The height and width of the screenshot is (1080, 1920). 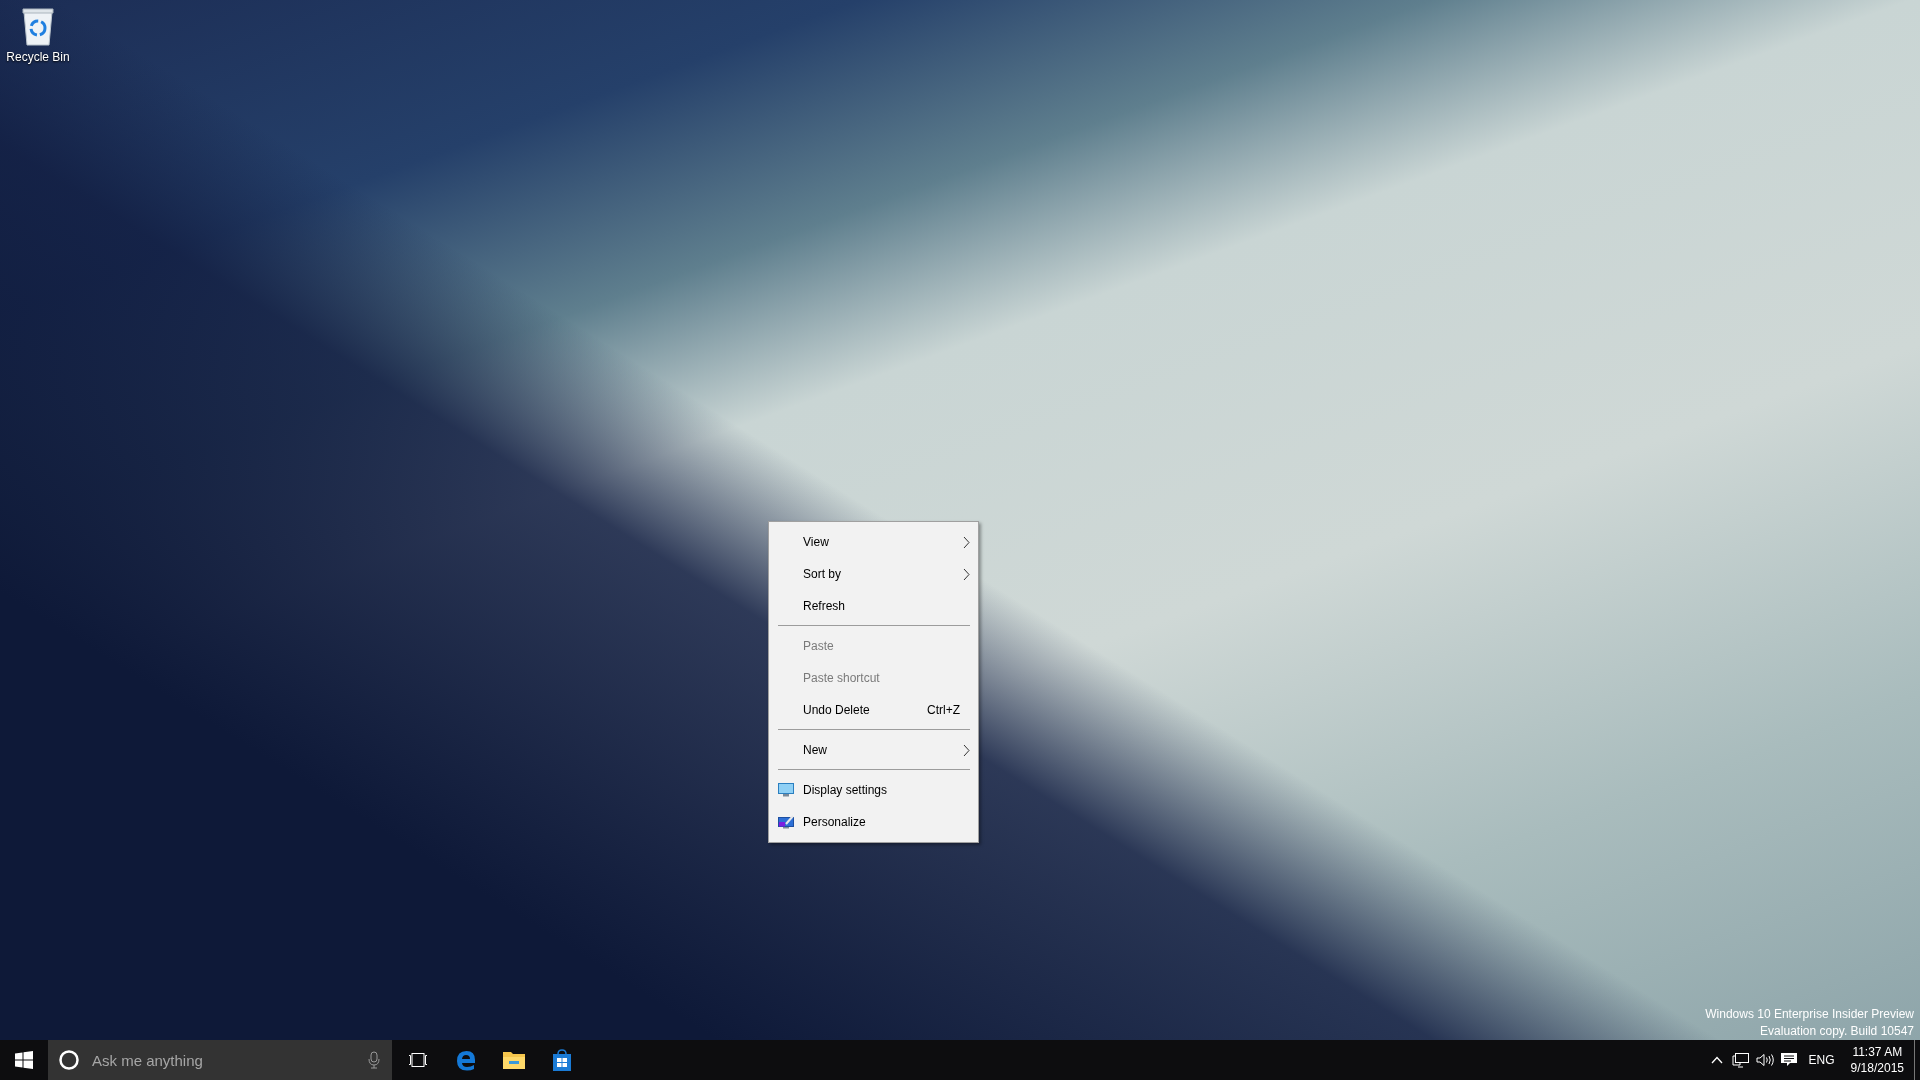 I want to click on menu-item: Personalize, so click(x=873, y=822).